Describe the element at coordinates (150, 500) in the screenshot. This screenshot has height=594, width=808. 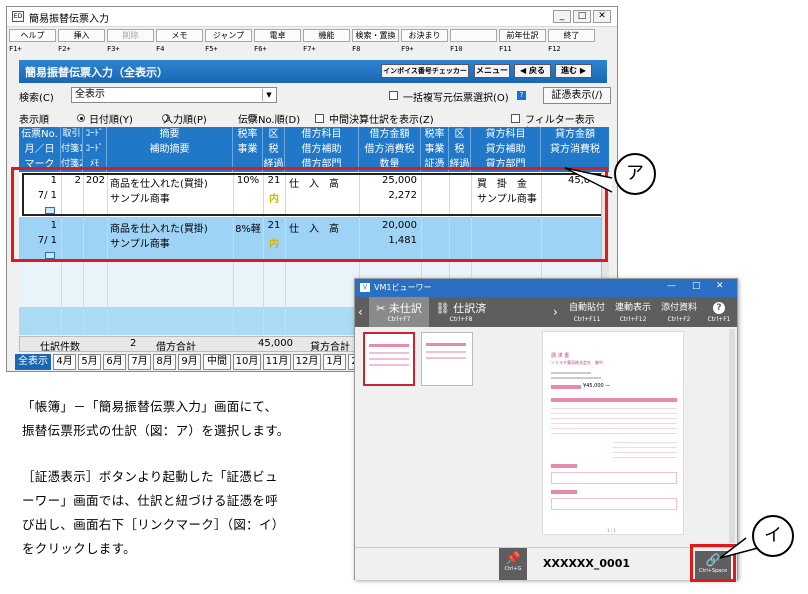
I see `description-line: ーワー」画面では、仕訳と紐づける証憑を呼` at that location.